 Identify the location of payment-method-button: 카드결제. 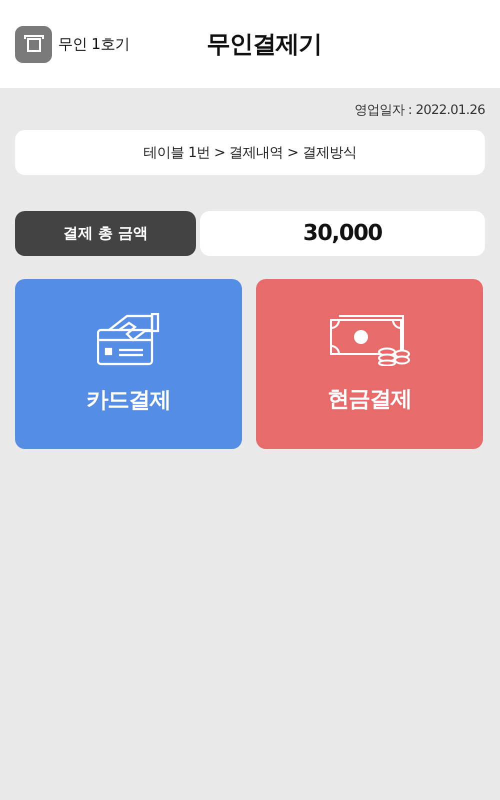
(128, 364).